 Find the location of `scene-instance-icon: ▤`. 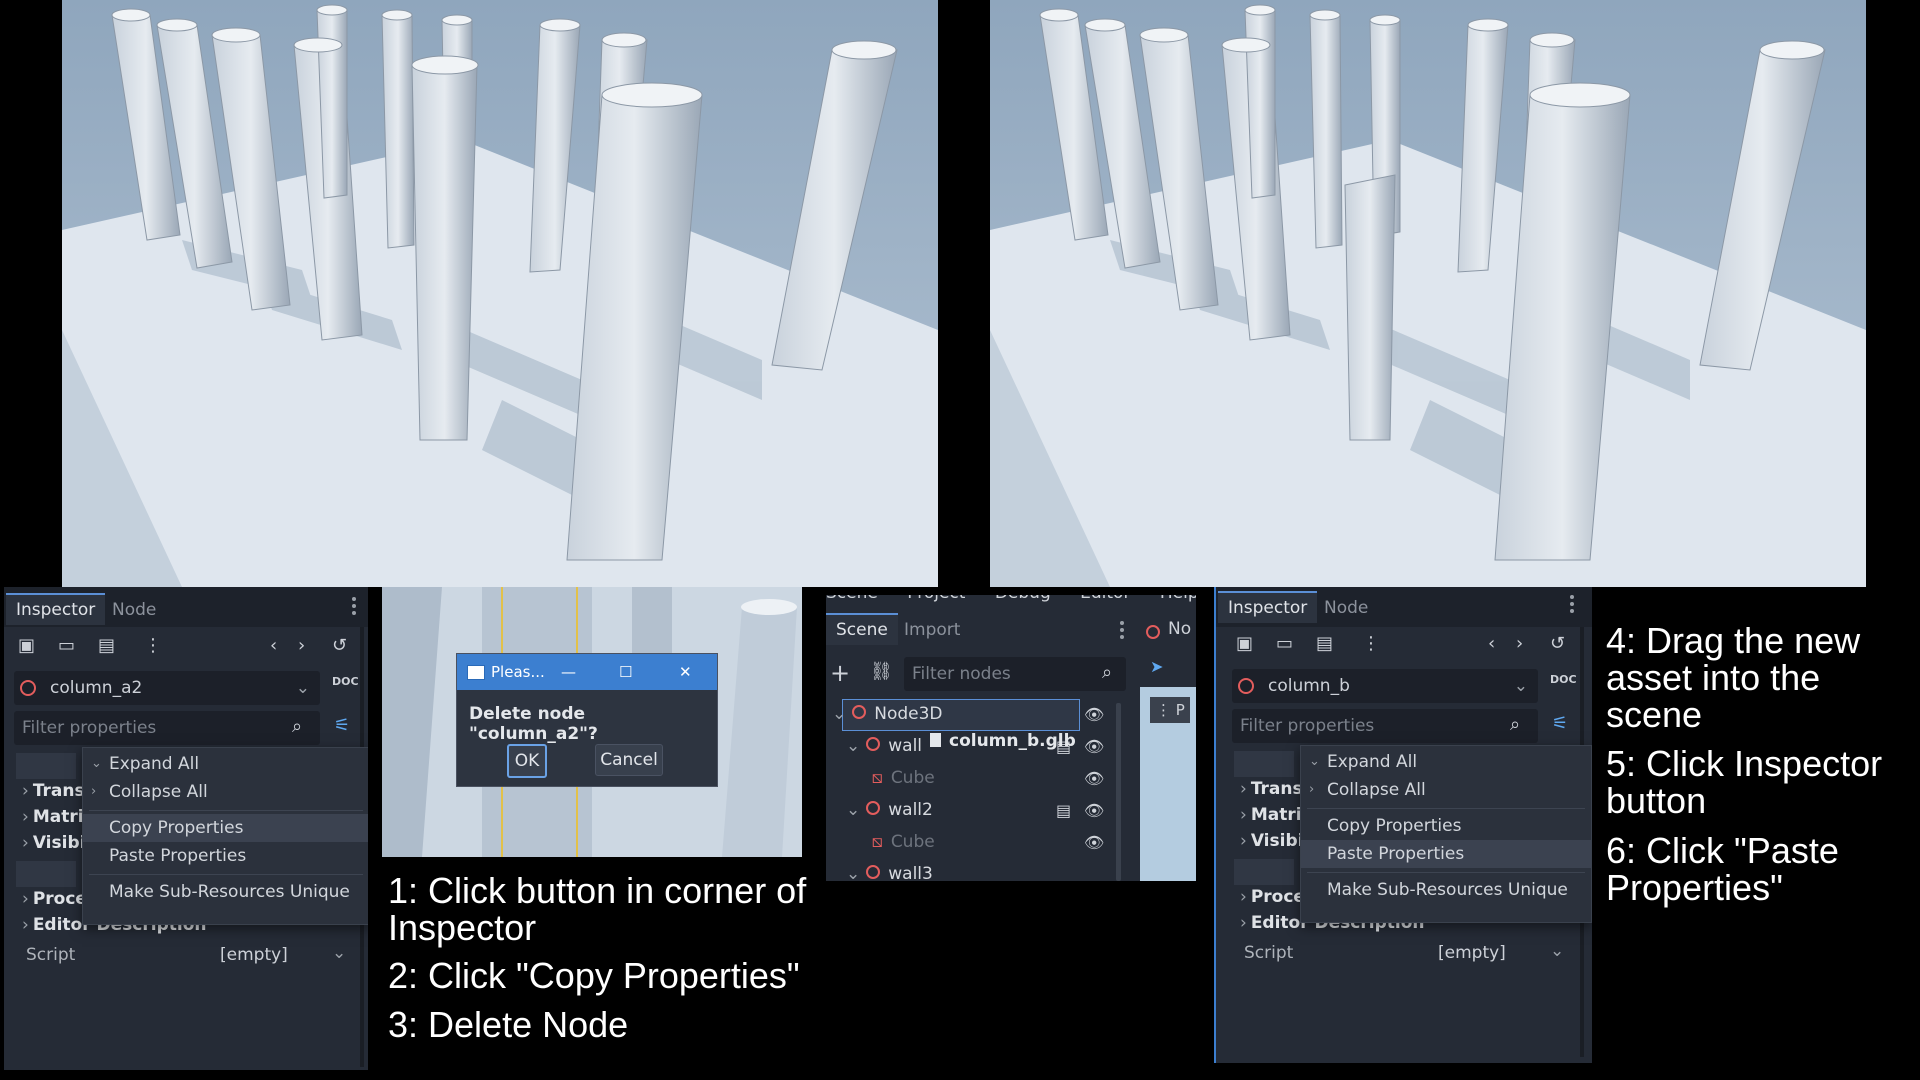

scene-instance-icon: ▤ is located at coordinates (1063, 810).